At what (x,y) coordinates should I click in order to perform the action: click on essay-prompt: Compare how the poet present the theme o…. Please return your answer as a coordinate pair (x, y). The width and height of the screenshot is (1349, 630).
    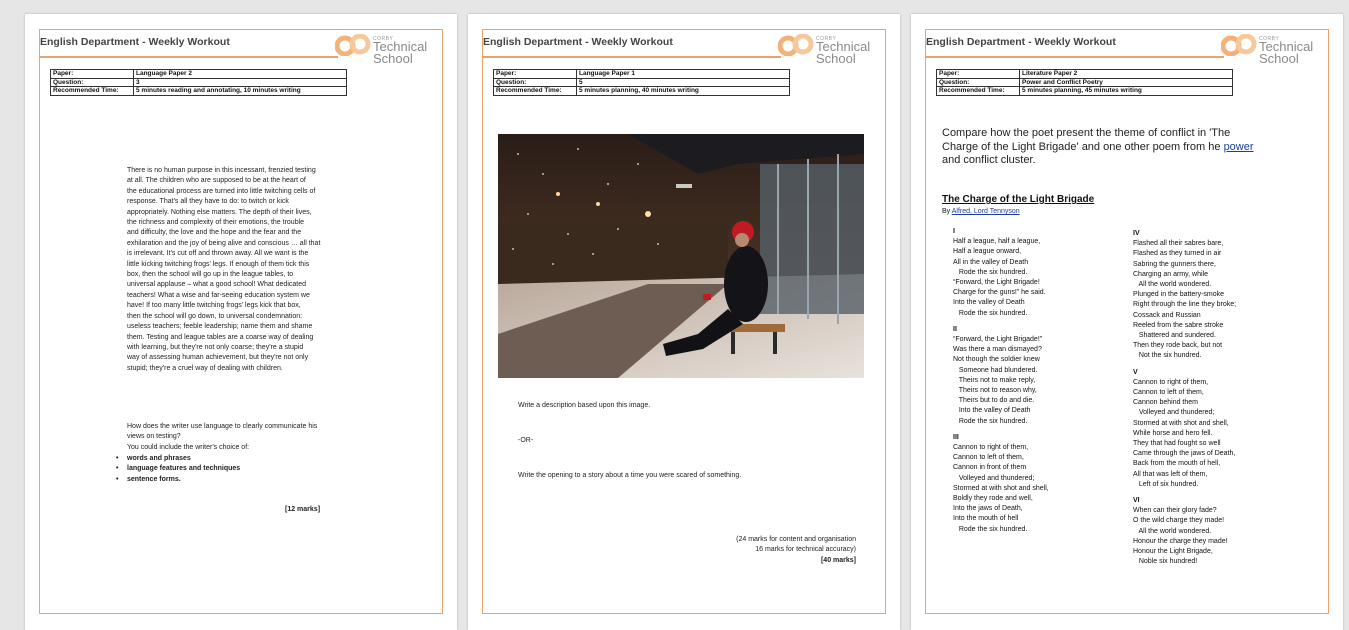
    Looking at the image, I should click on (1098, 146).